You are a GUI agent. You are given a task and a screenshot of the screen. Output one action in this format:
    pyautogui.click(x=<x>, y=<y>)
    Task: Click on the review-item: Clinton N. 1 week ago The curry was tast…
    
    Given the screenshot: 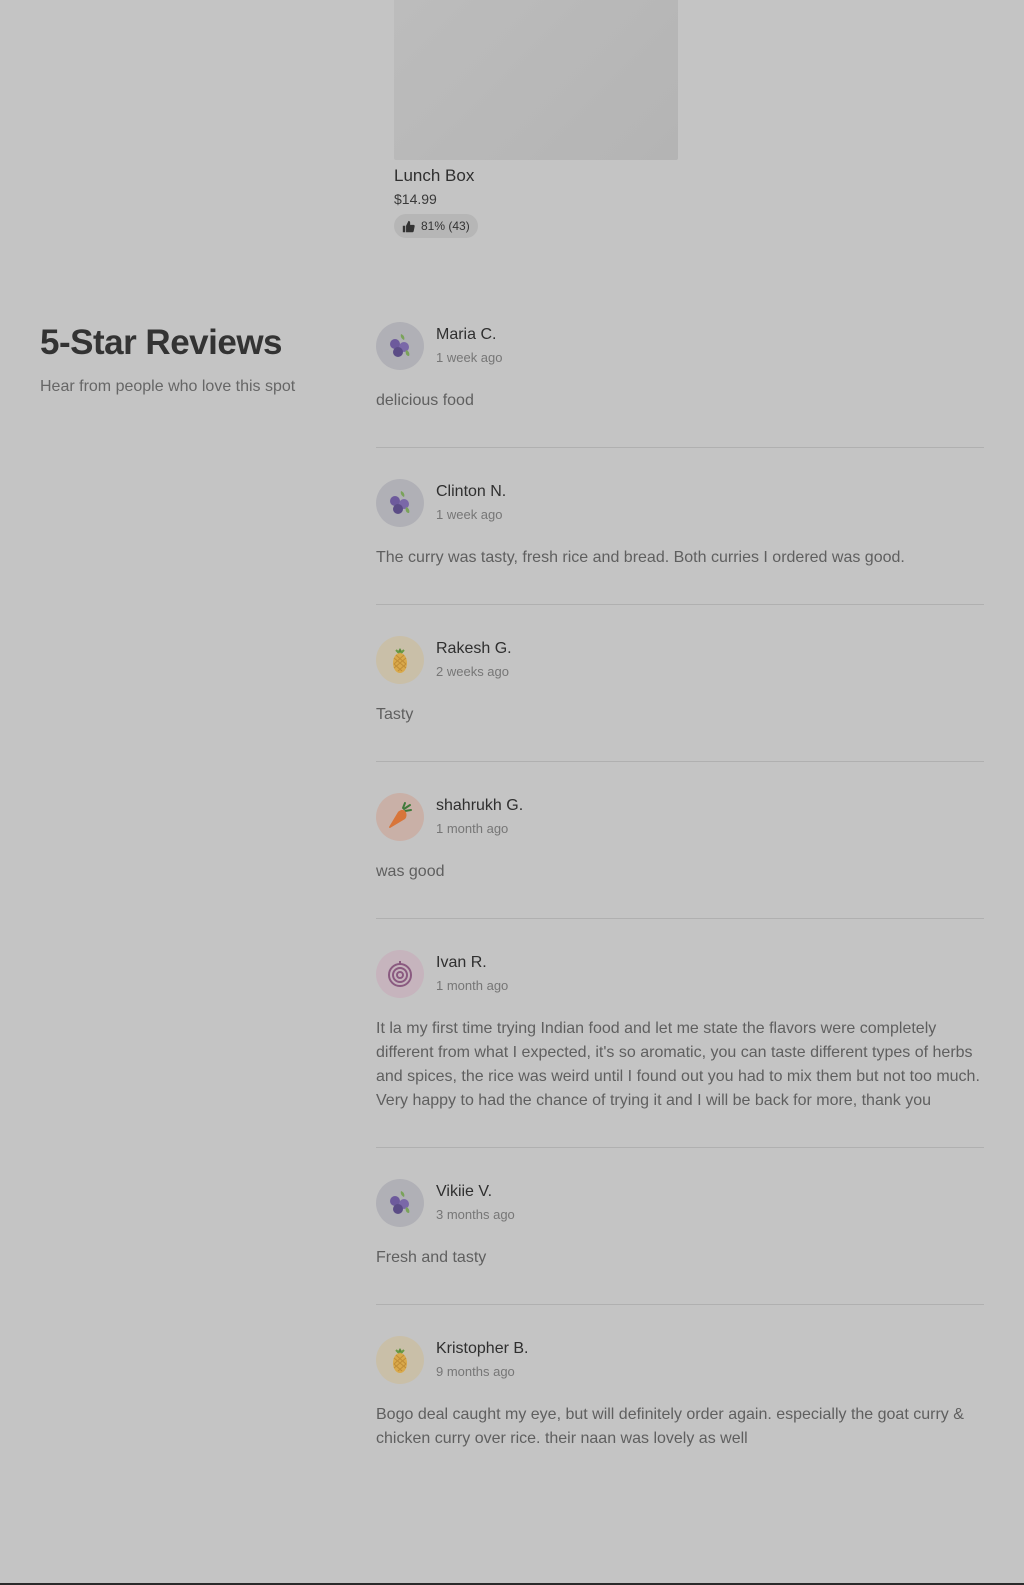 What is the action you would take?
    pyautogui.click(x=680, y=542)
    